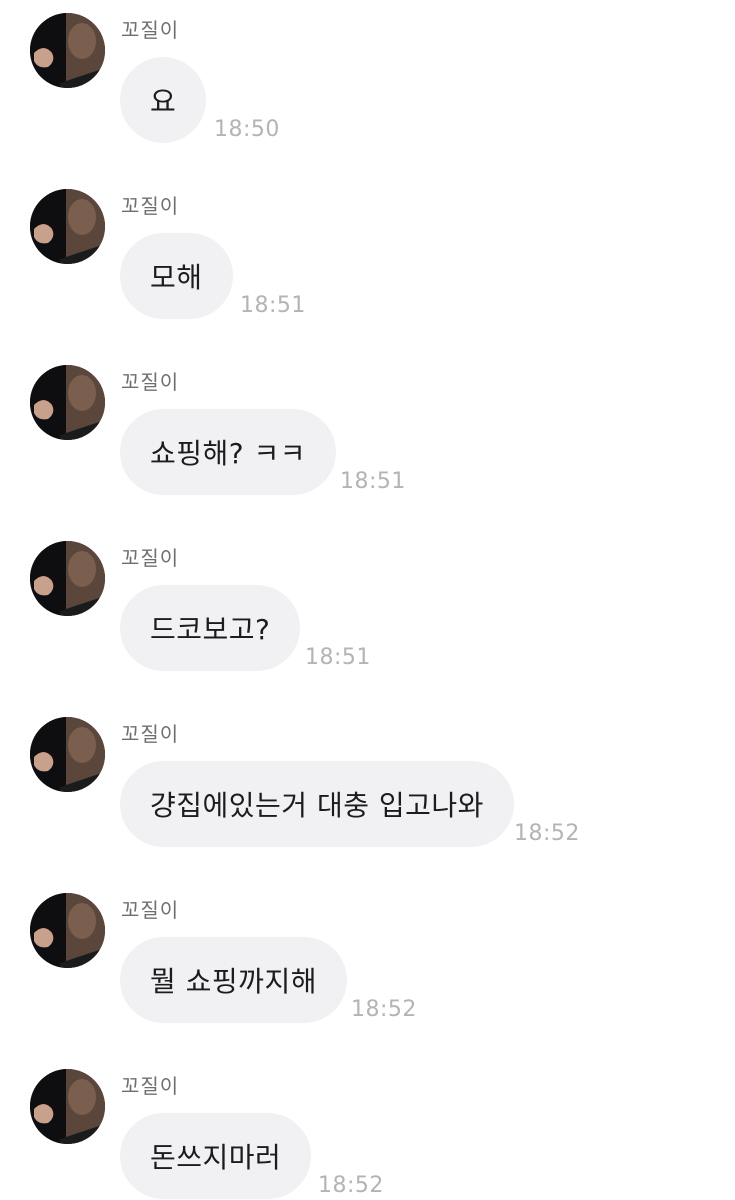  Describe the element at coordinates (367, 1128) in the screenshot. I see `message-row: 꼬질이 돈쓰지마러 18:52` at that location.